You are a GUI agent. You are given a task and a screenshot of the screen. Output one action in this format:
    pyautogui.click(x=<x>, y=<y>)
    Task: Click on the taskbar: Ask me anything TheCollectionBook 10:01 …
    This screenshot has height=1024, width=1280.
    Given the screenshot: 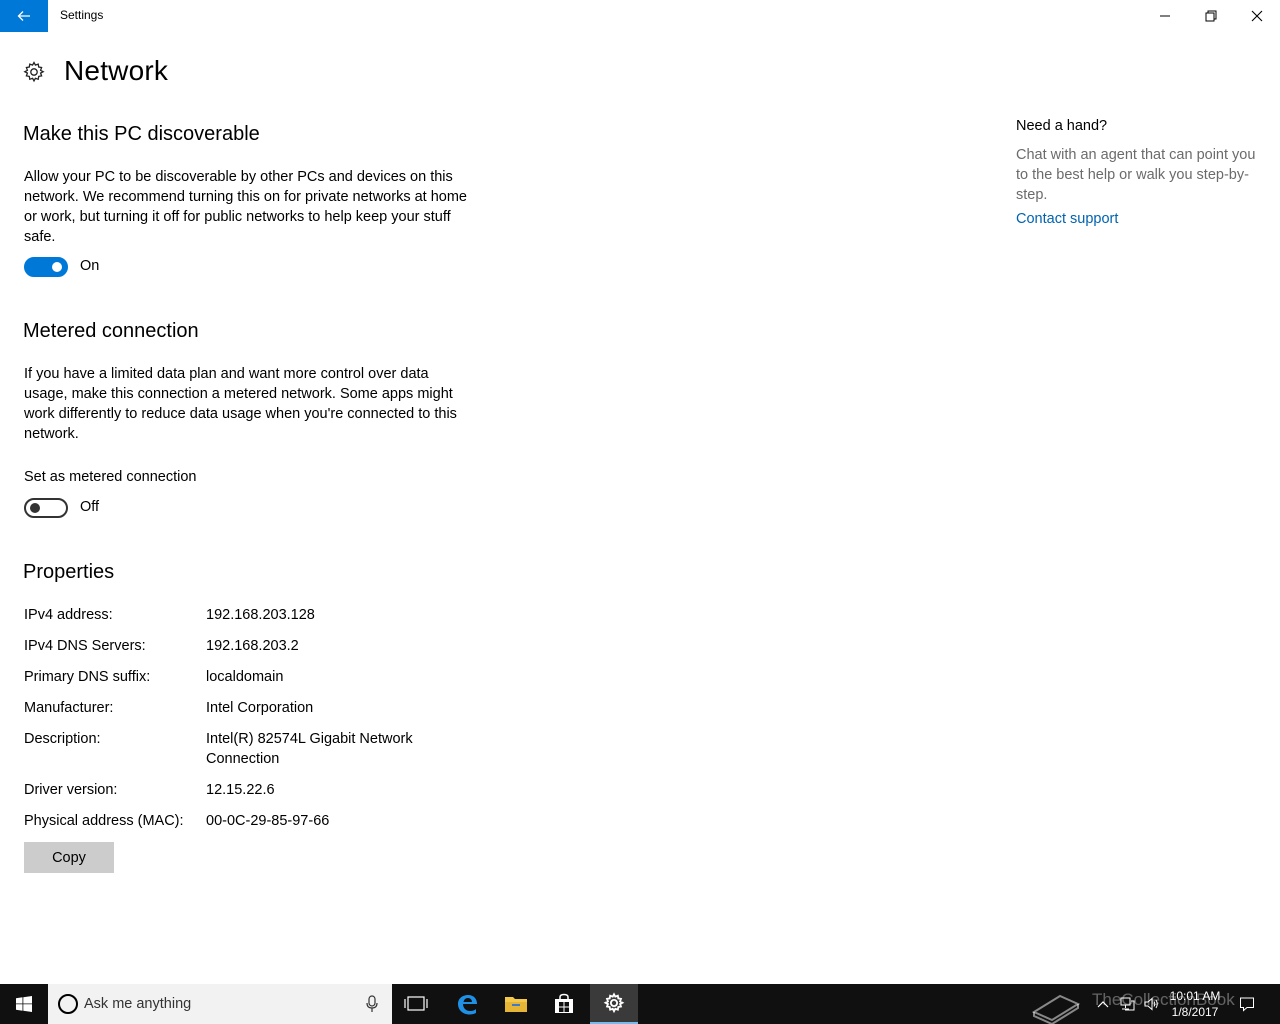 What is the action you would take?
    pyautogui.click(x=640, y=1004)
    